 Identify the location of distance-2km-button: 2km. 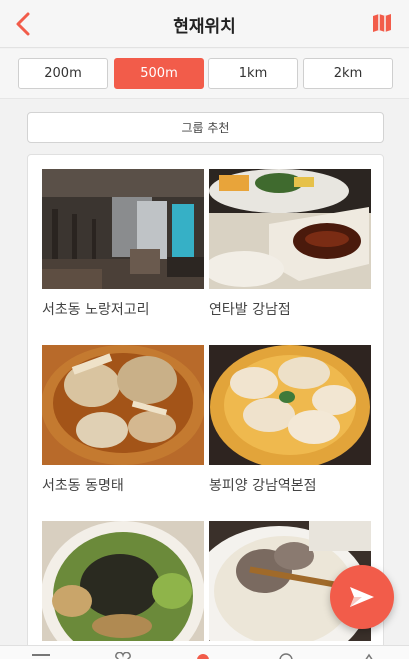
(348, 73).